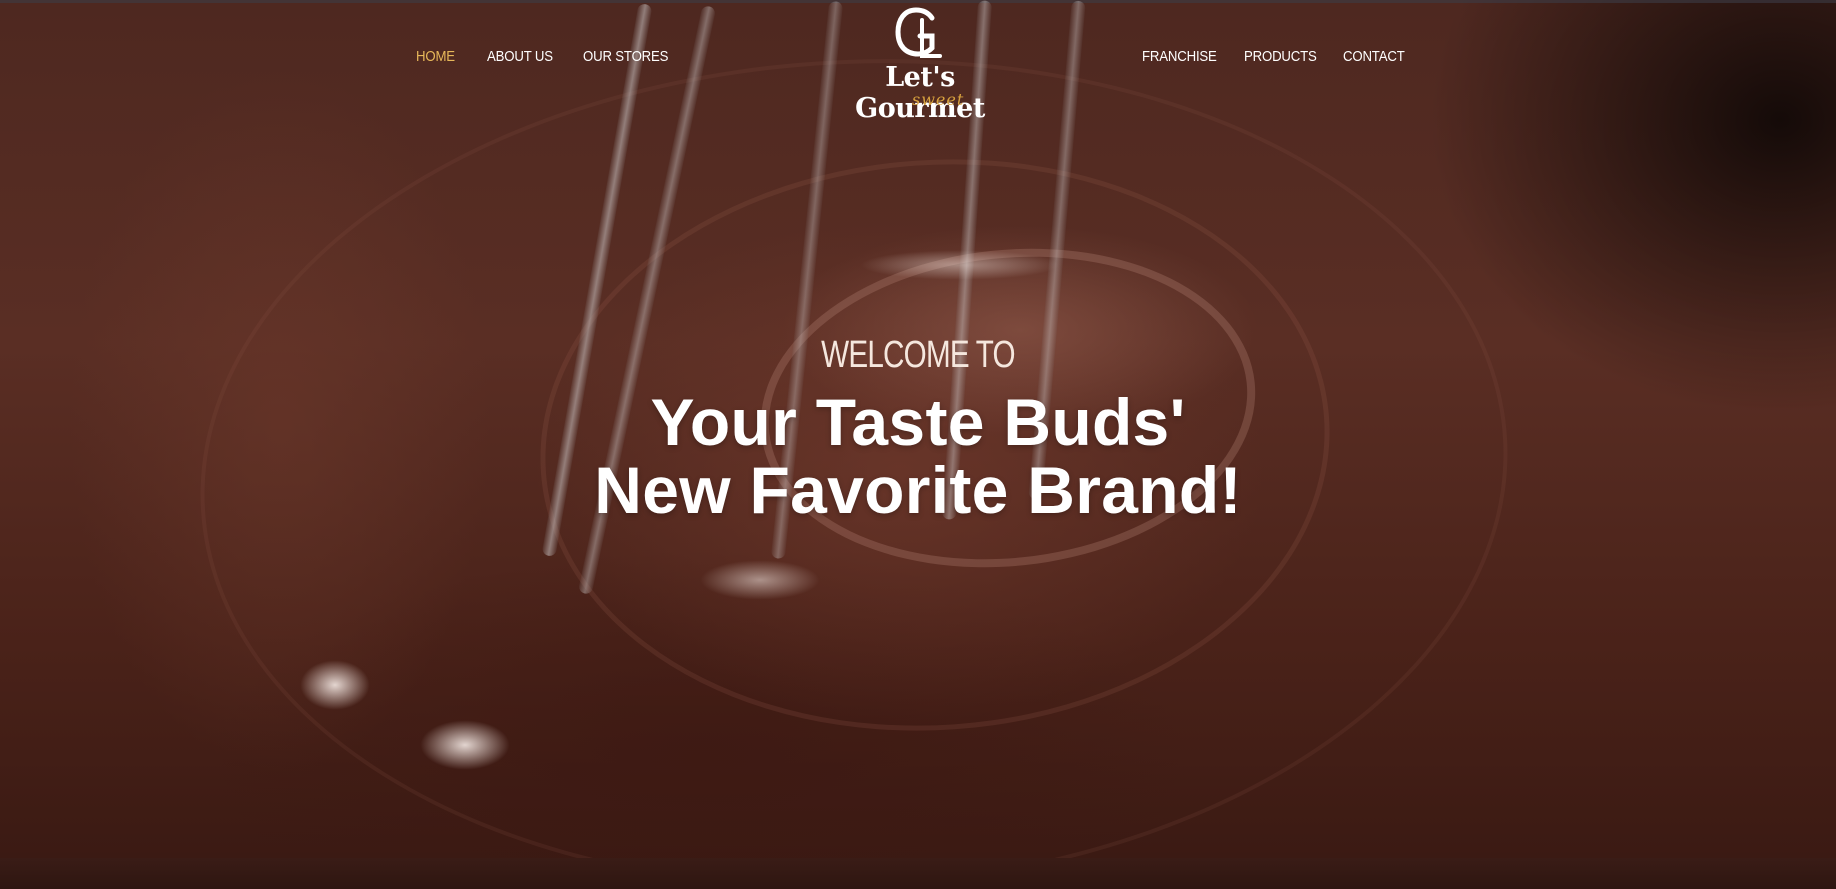  What do you see at coordinates (1374, 56) in the screenshot?
I see `nav-contact: CONTACT` at bounding box center [1374, 56].